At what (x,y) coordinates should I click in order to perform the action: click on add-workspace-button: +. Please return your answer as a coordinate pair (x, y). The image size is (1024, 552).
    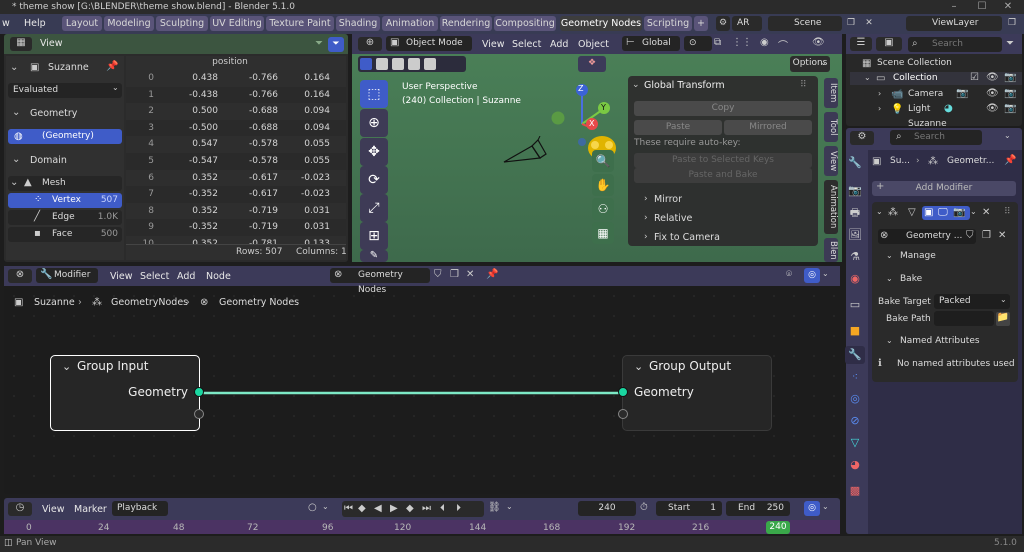
    Looking at the image, I should click on (701, 23).